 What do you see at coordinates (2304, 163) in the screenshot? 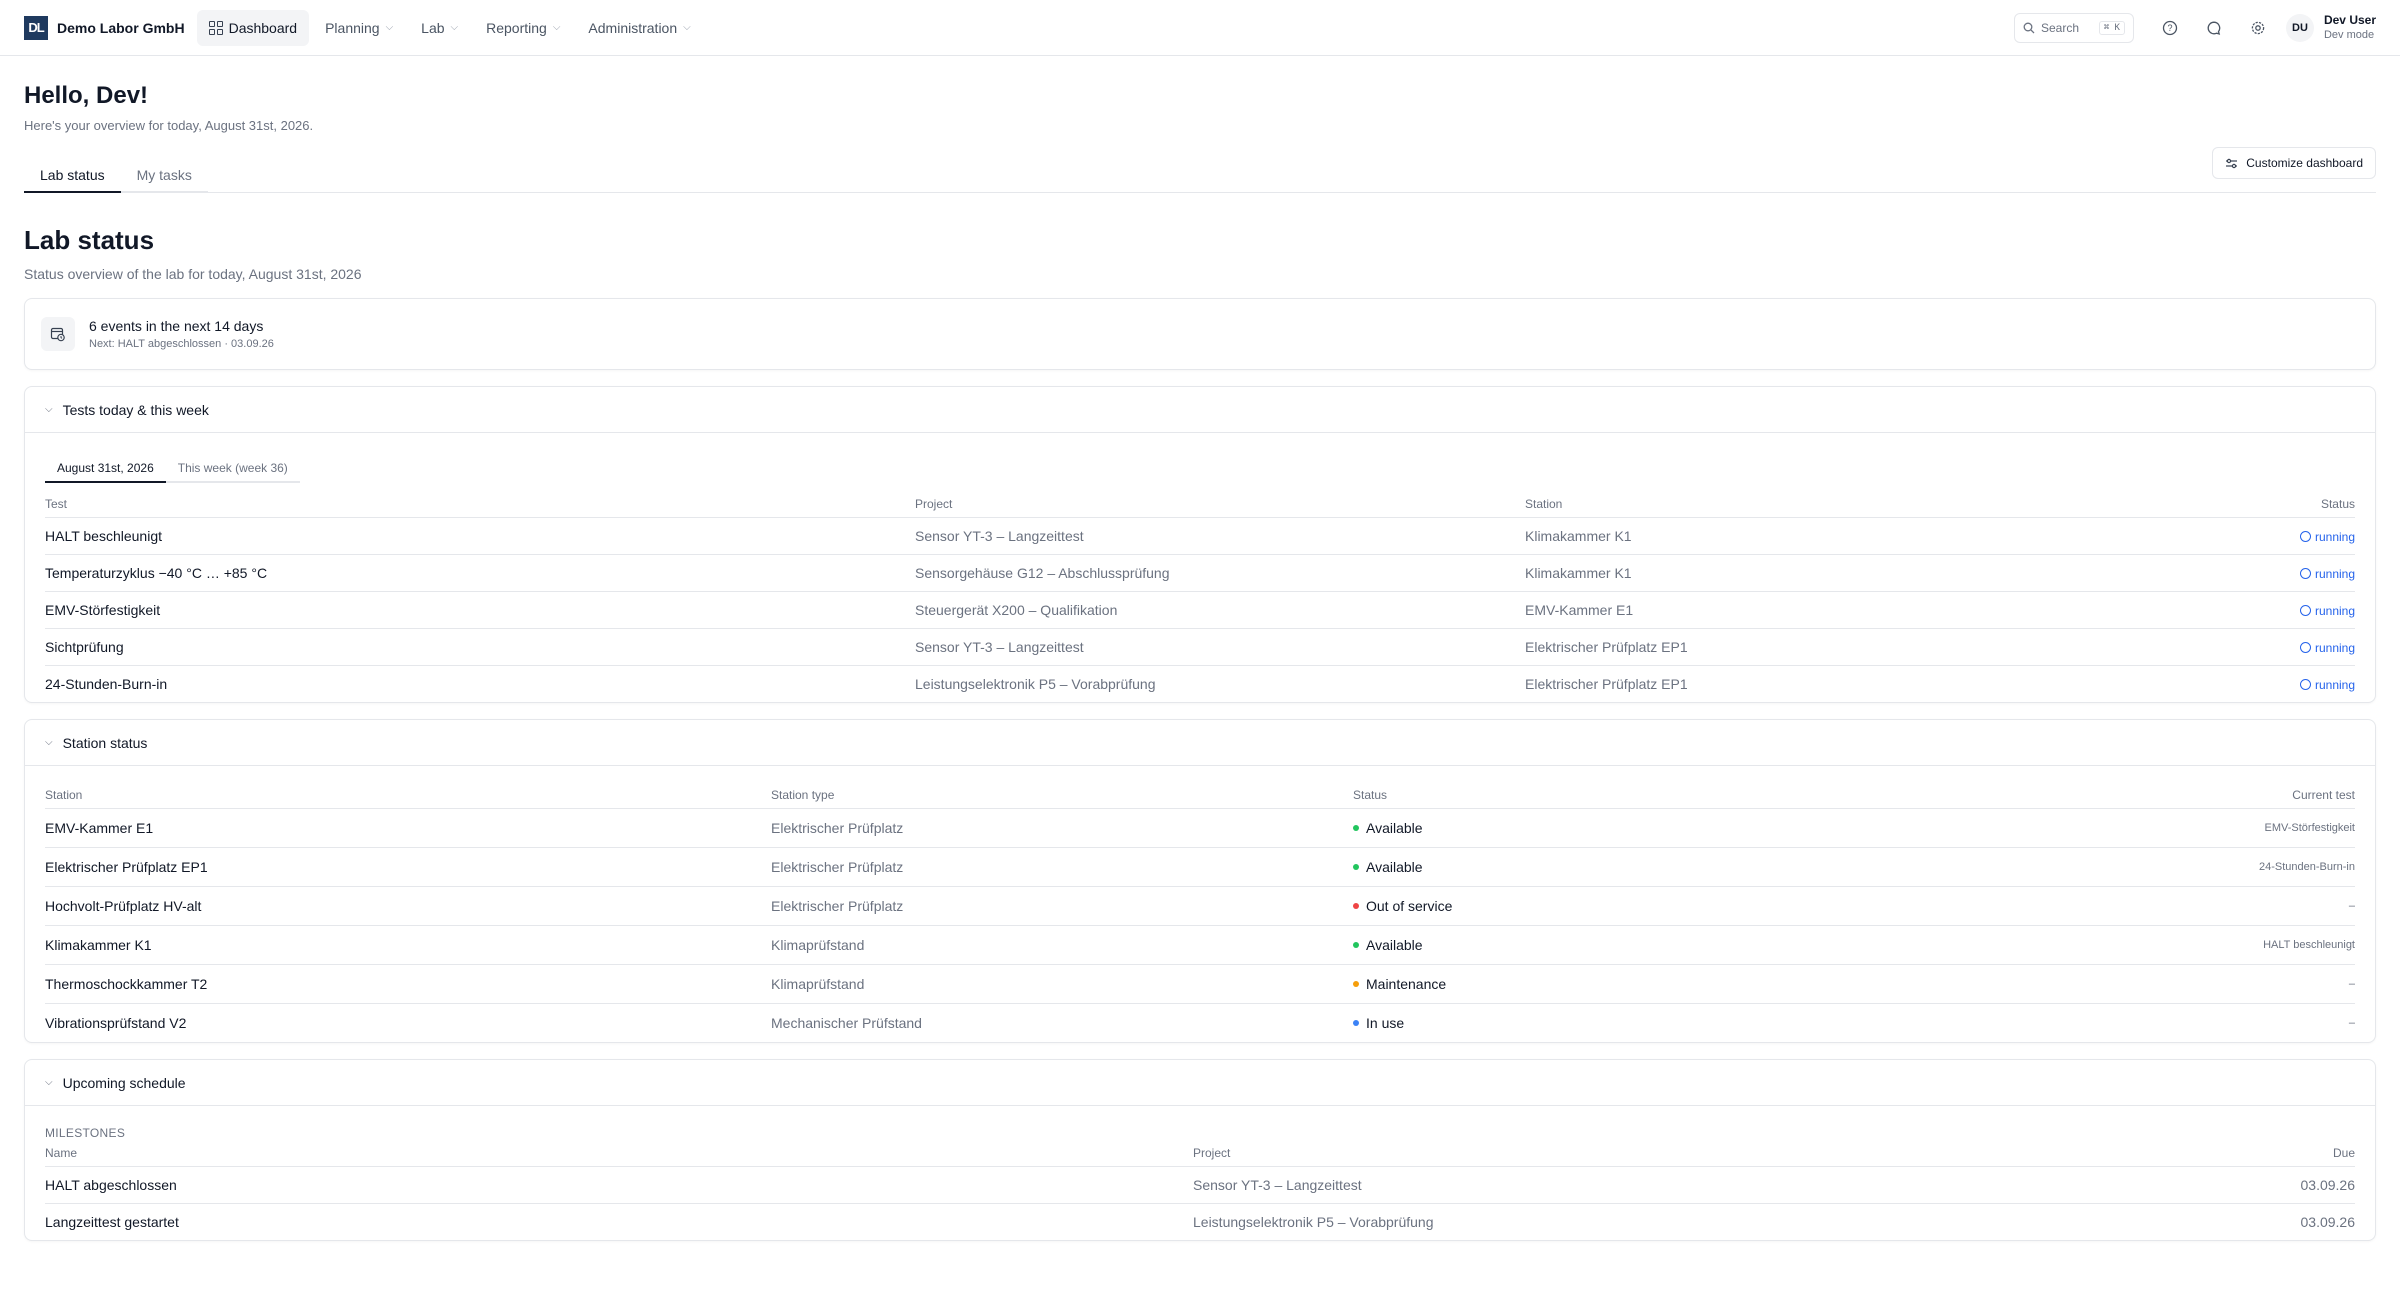
I see `customize-label: Customize dashboard` at bounding box center [2304, 163].